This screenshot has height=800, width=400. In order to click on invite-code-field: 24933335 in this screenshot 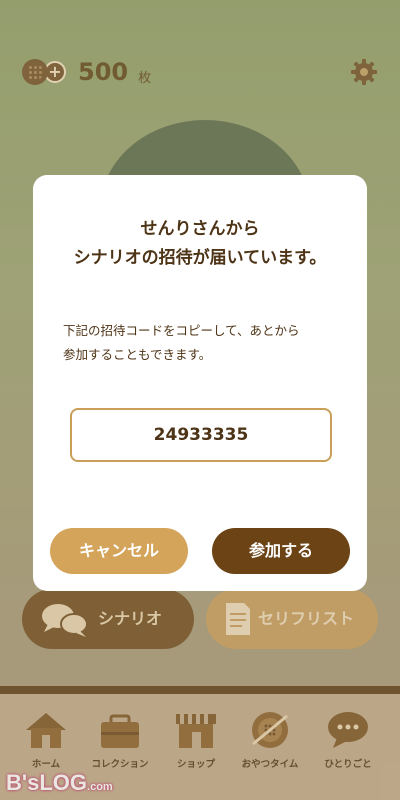, I will do `click(201, 435)`.